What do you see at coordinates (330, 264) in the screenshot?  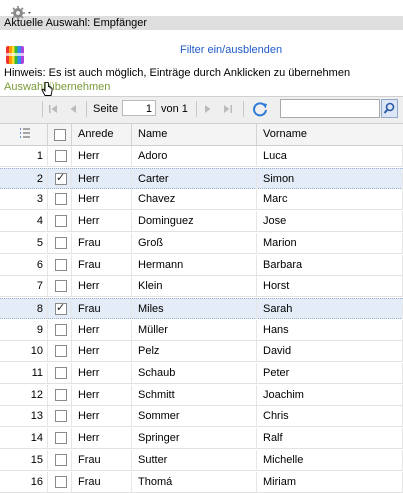 I see `cell-vorname: Barbara` at bounding box center [330, 264].